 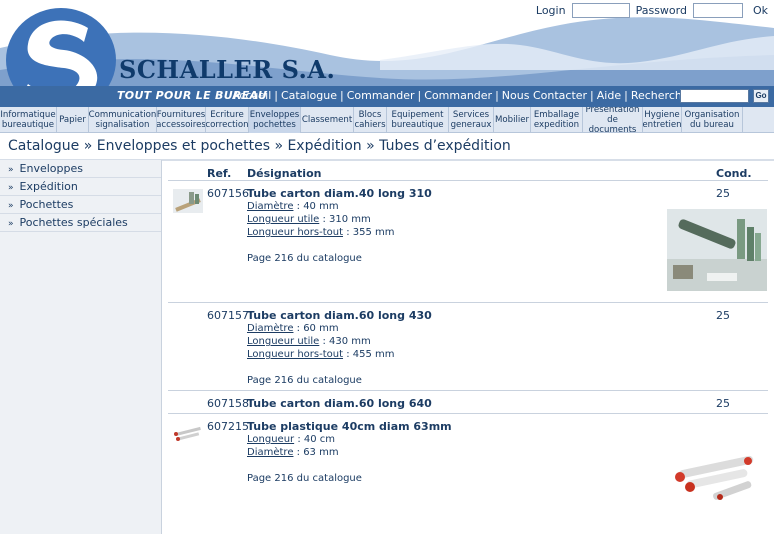 I want to click on attr-value: : 60 mm, so click(x=316, y=328).